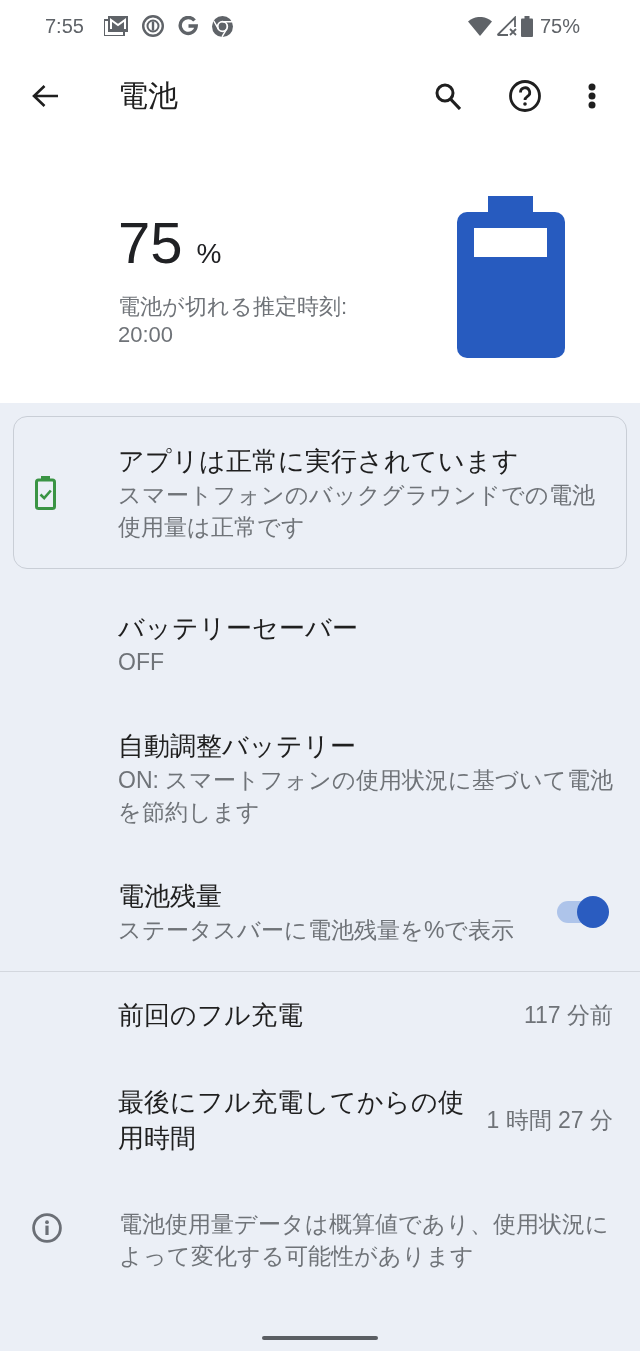  I want to click on percent-unit: %, so click(209, 254).